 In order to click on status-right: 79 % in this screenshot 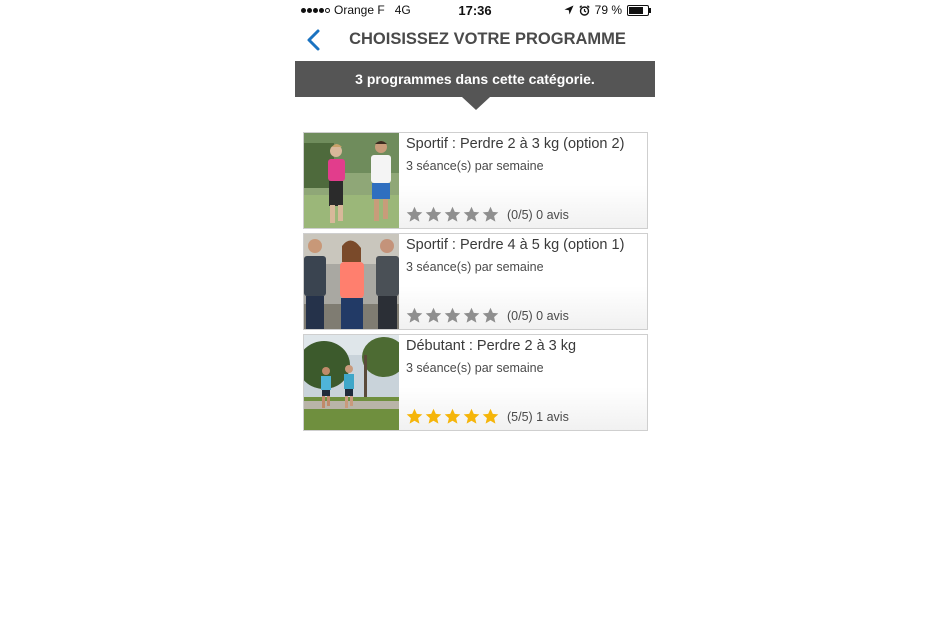, I will do `click(607, 10)`.